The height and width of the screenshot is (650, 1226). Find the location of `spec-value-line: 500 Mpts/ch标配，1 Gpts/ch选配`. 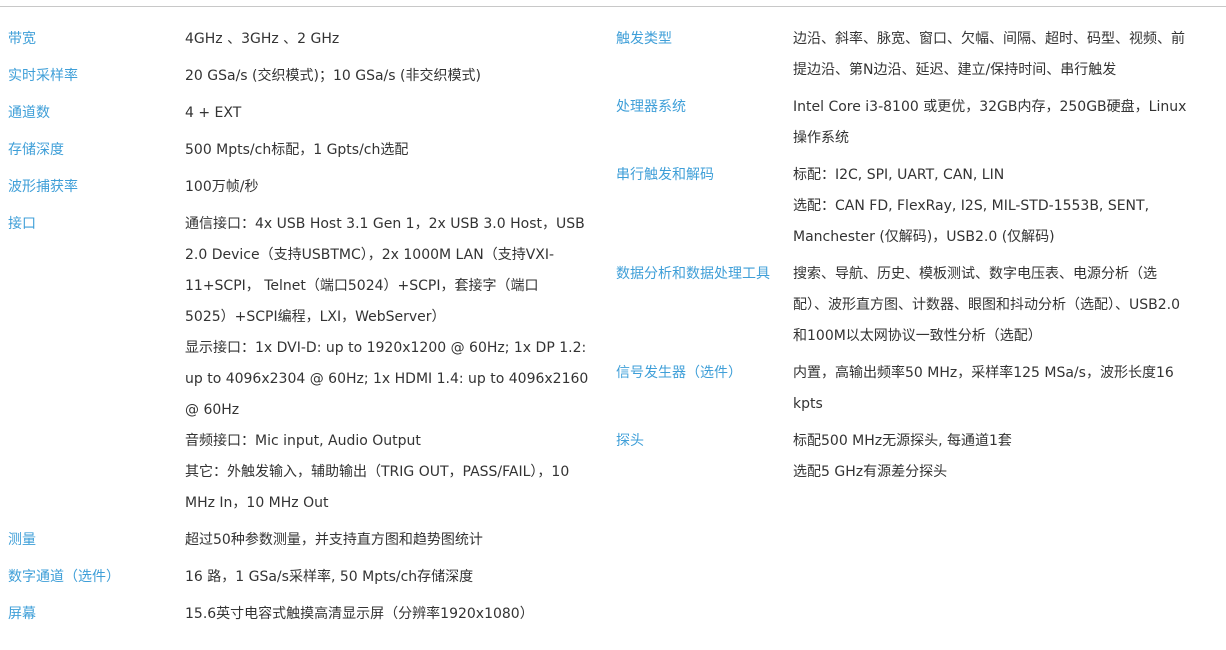

spec-value-line: 500 Mpts/ch标配，1 Gpts/ch选配 is located at coordinates (297, 150).